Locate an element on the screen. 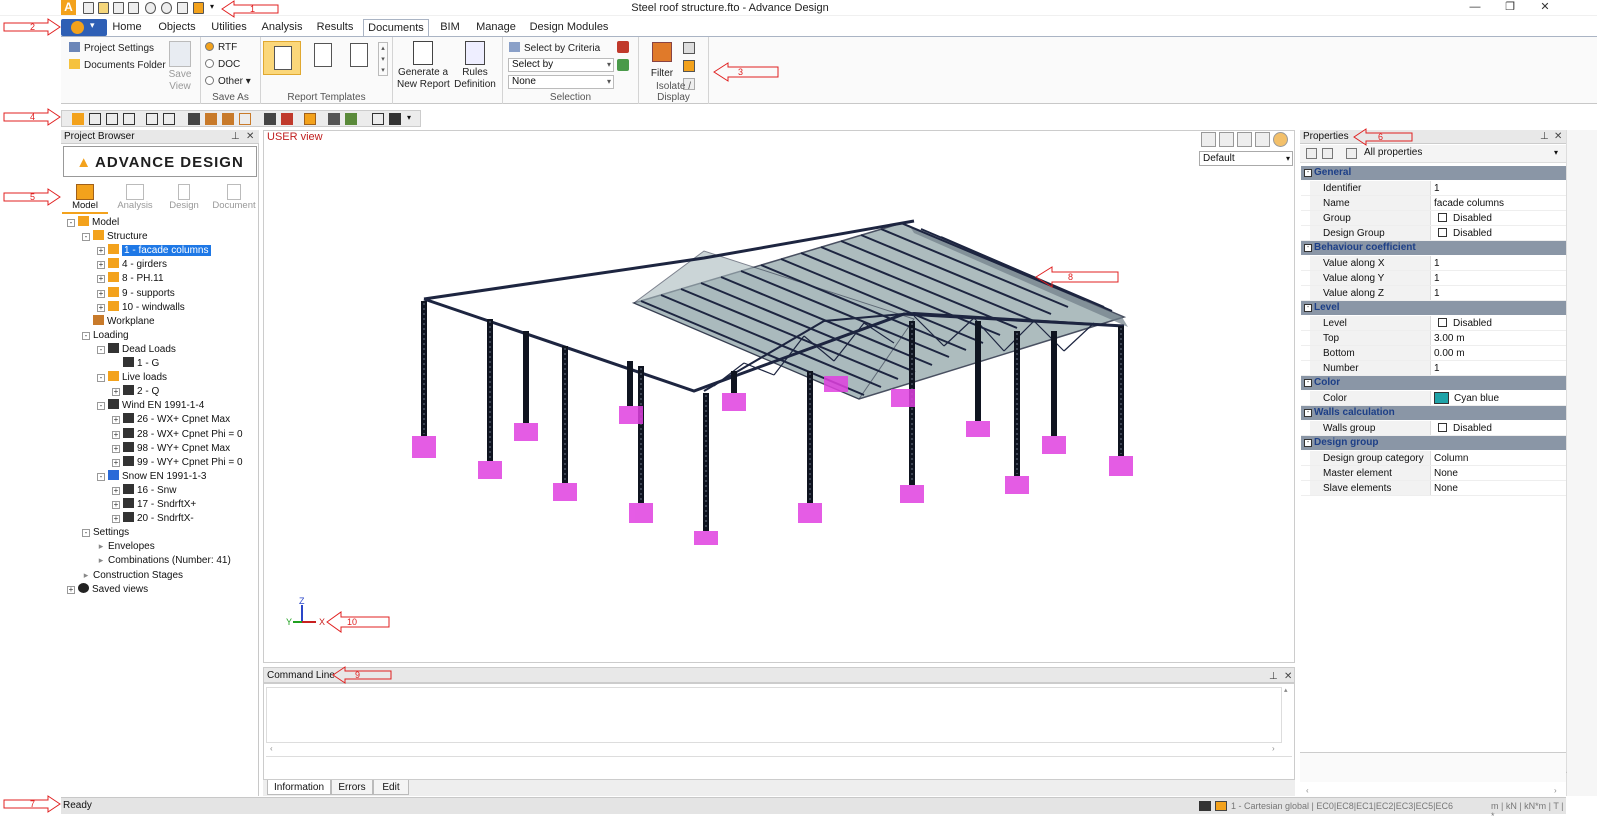  support-symbols is located at coordinates (772, 460).